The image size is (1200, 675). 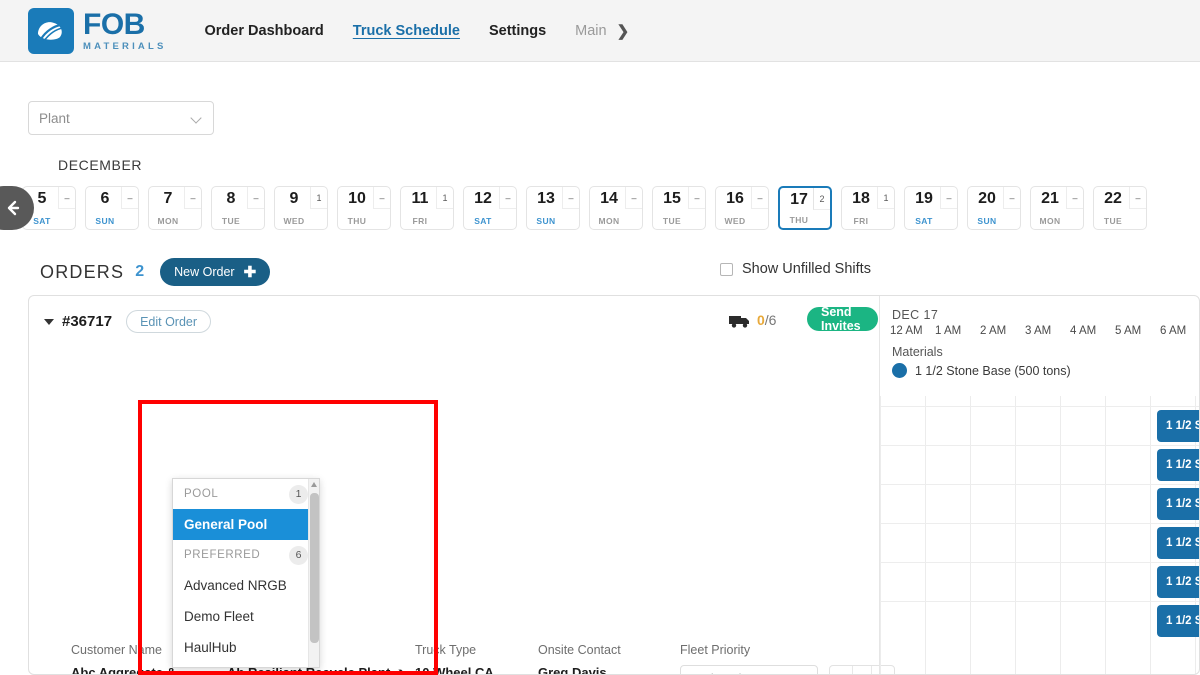 What do you see at coordinates (841, 670) in the screenshot?
I see `priority-decrement-button: −` at bounding box center [841, 670].